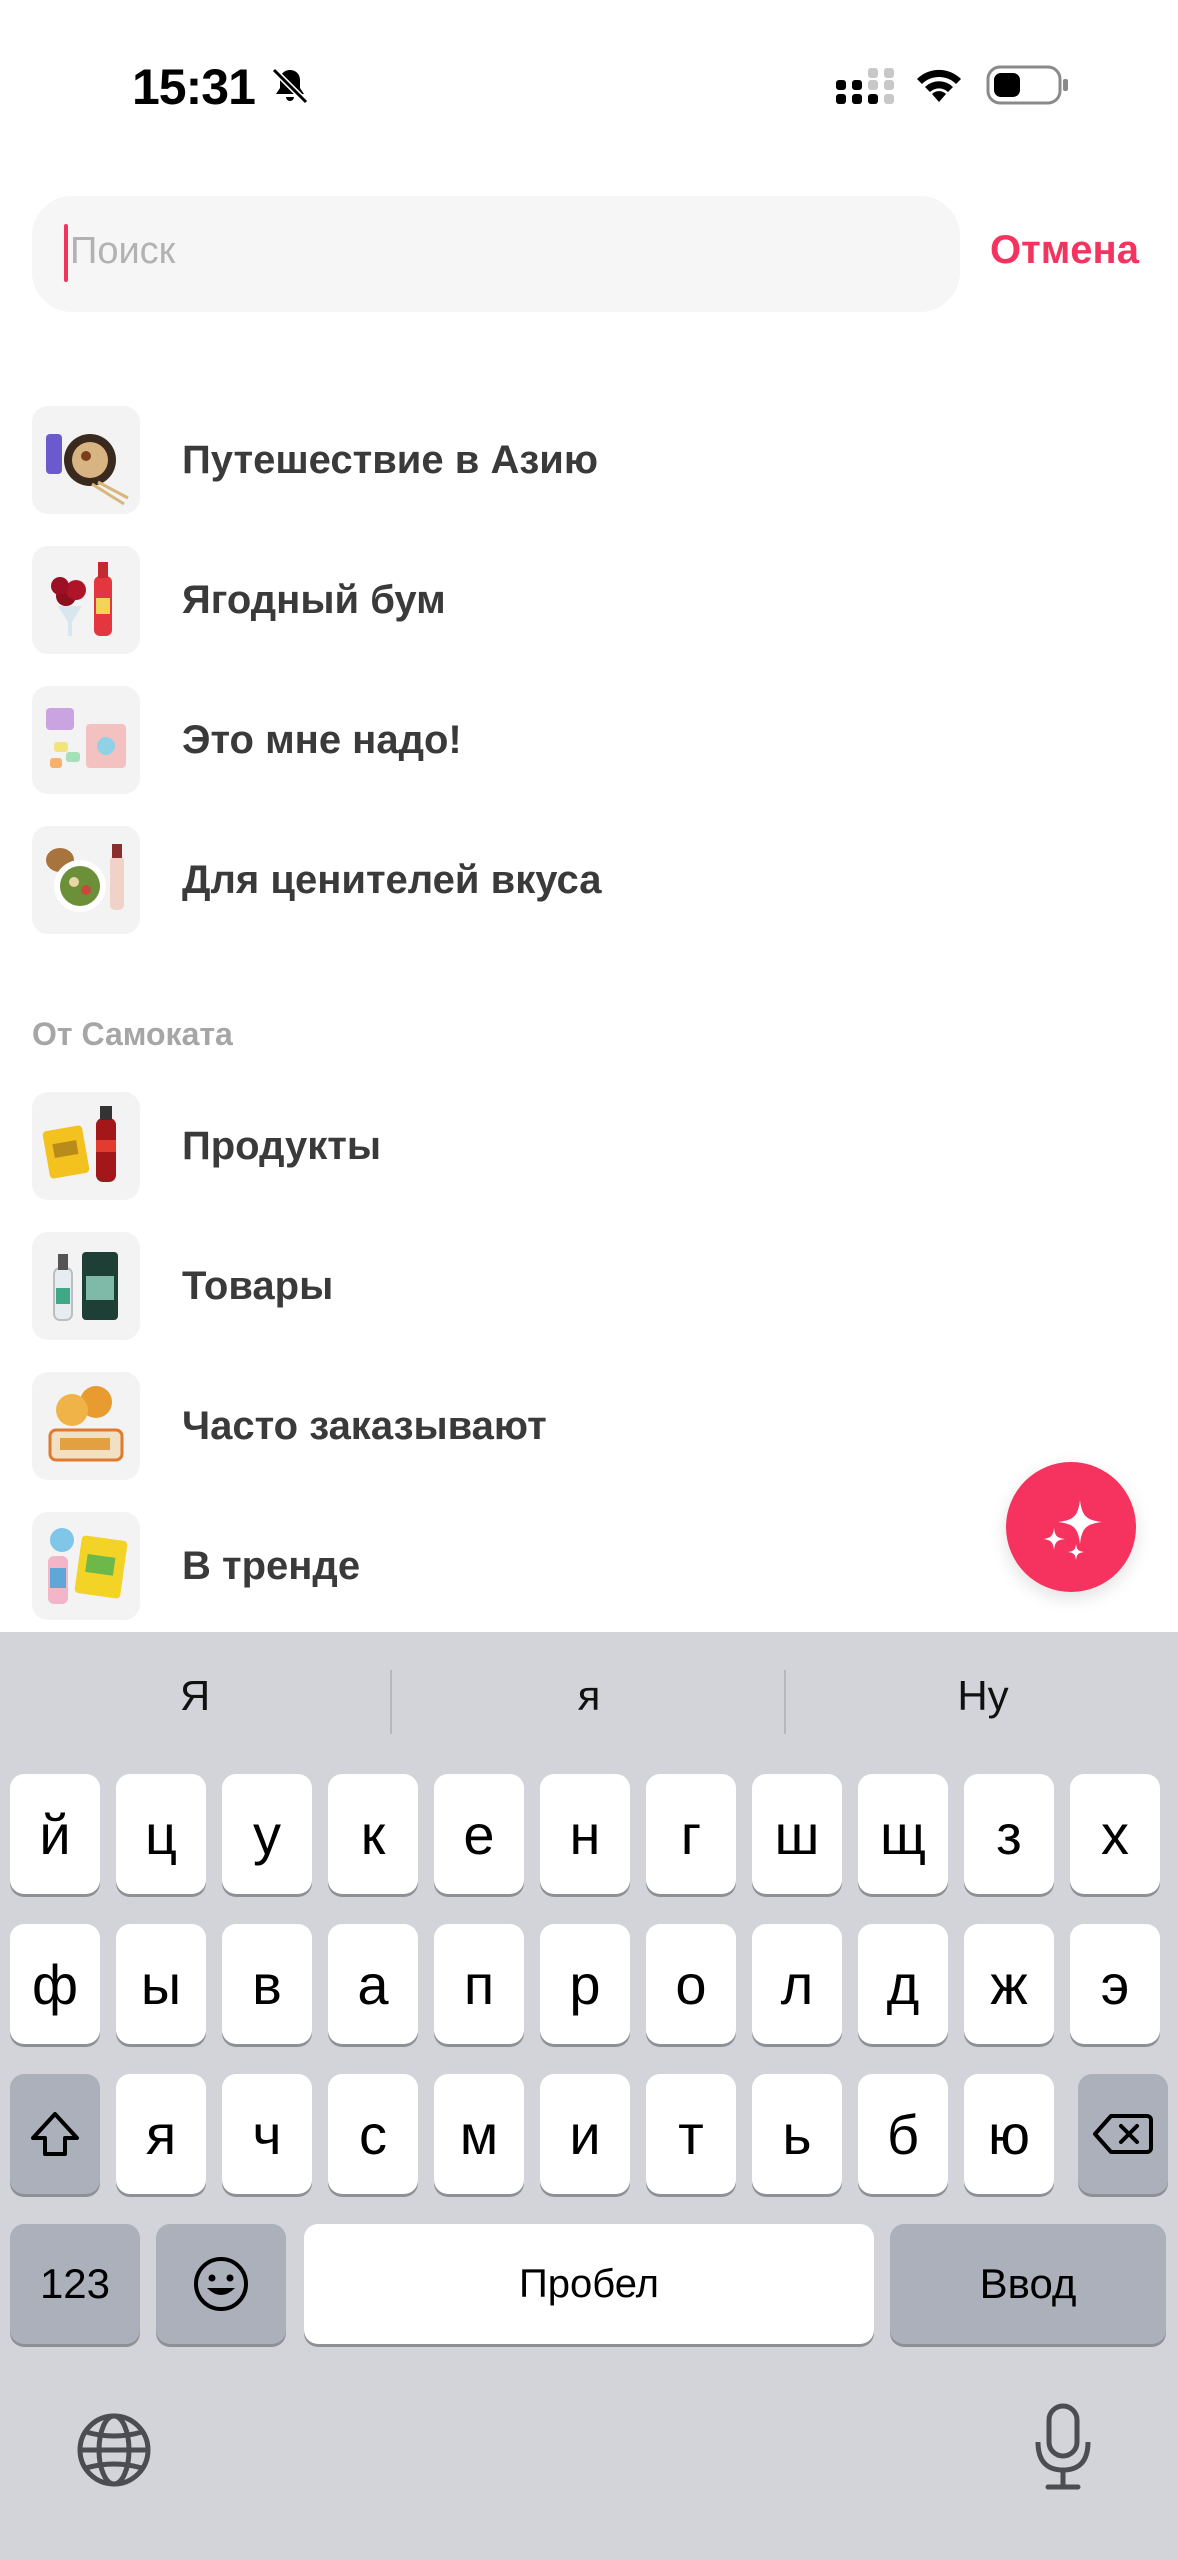  I want to click on microphone-icon, so click(1063, 2447).